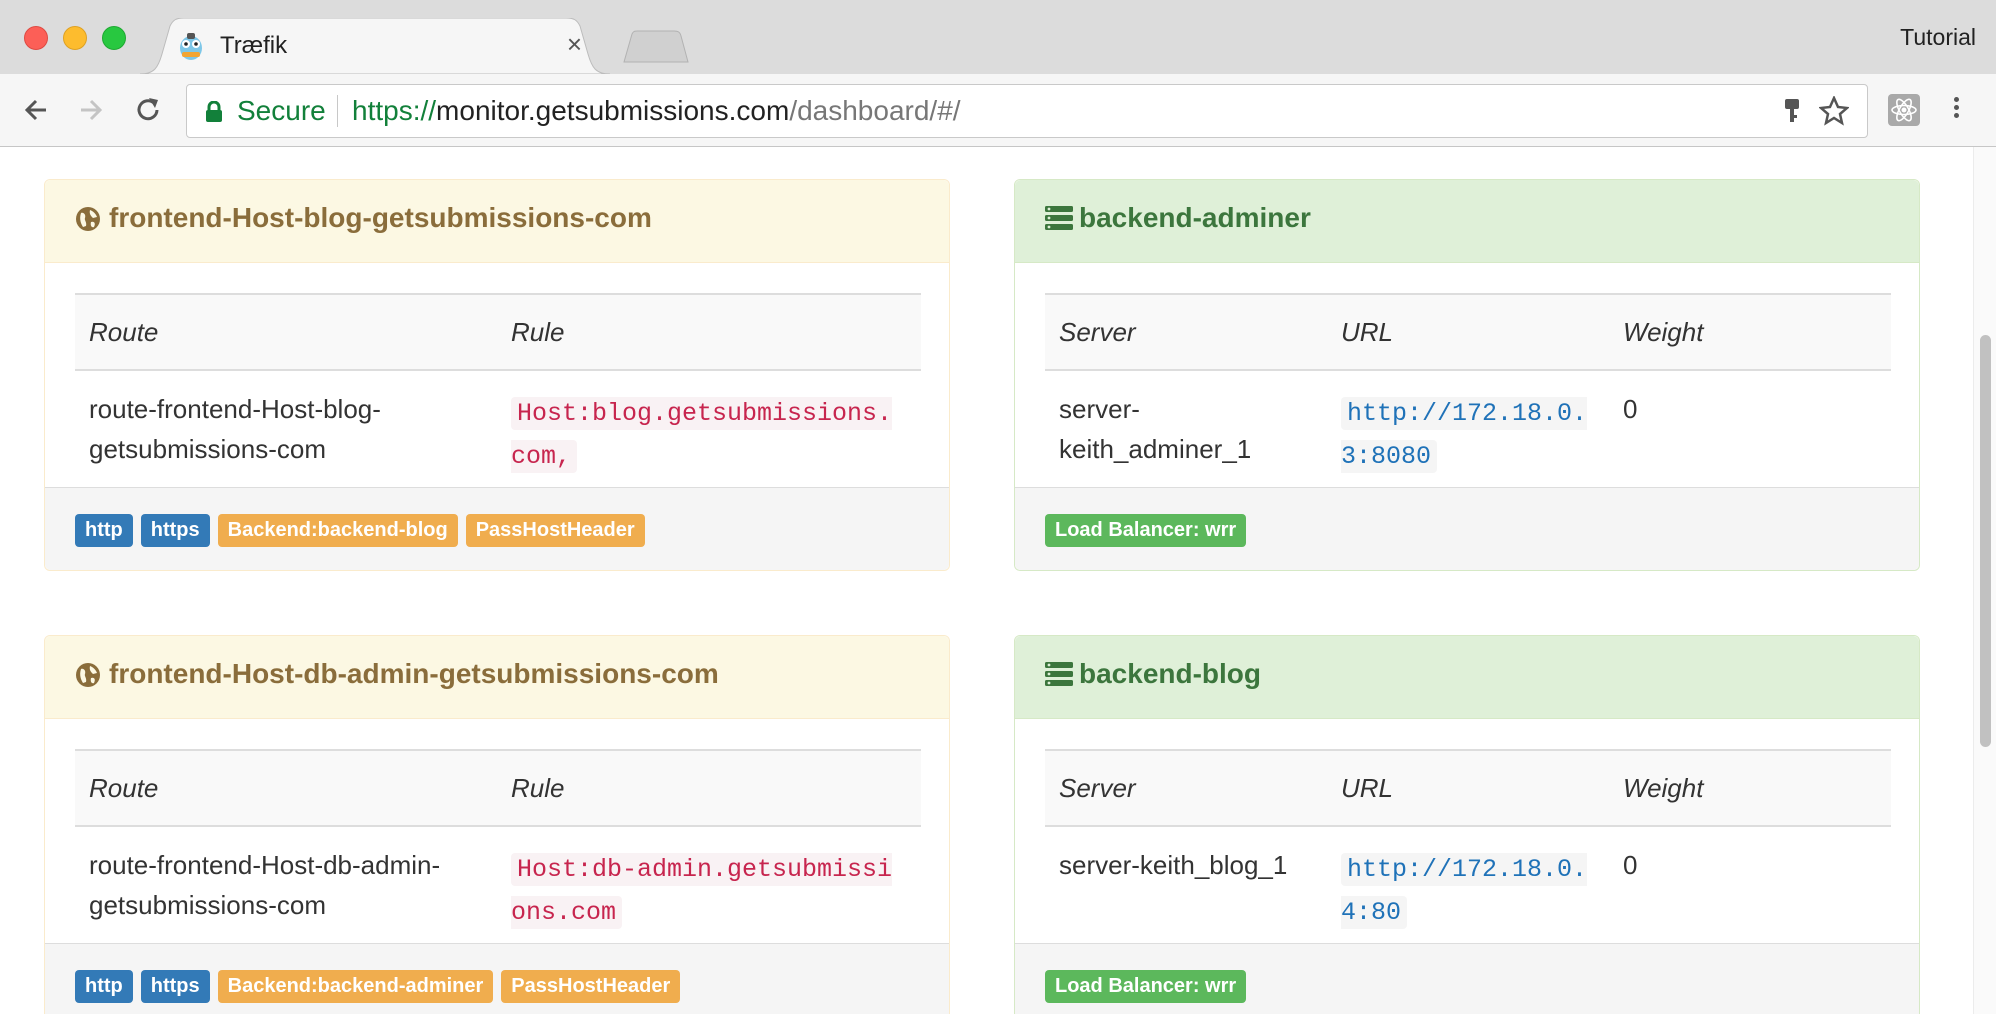 The width and height of the screenshot is (1996, 1014). I want to click on url-host: monitor.getsubmissions.com, so click(613, 110).